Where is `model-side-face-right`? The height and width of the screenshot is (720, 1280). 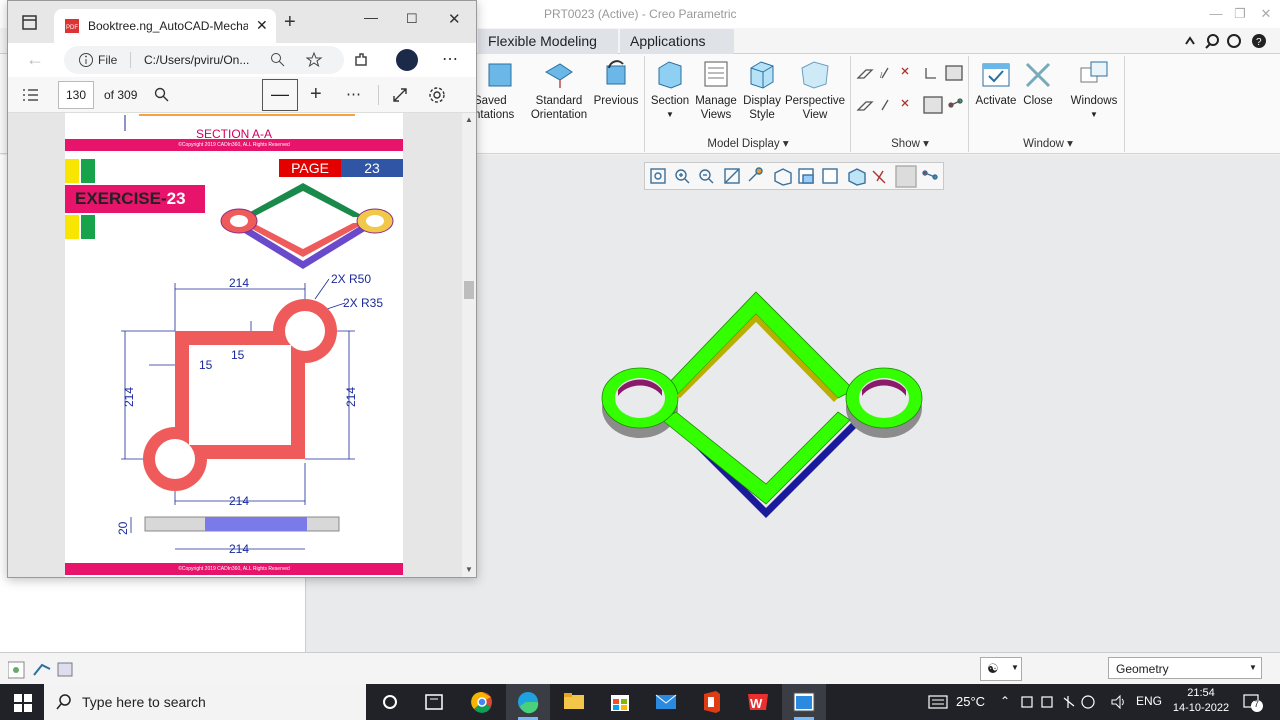 model-side-face-right is located at coordinates (811, 468).